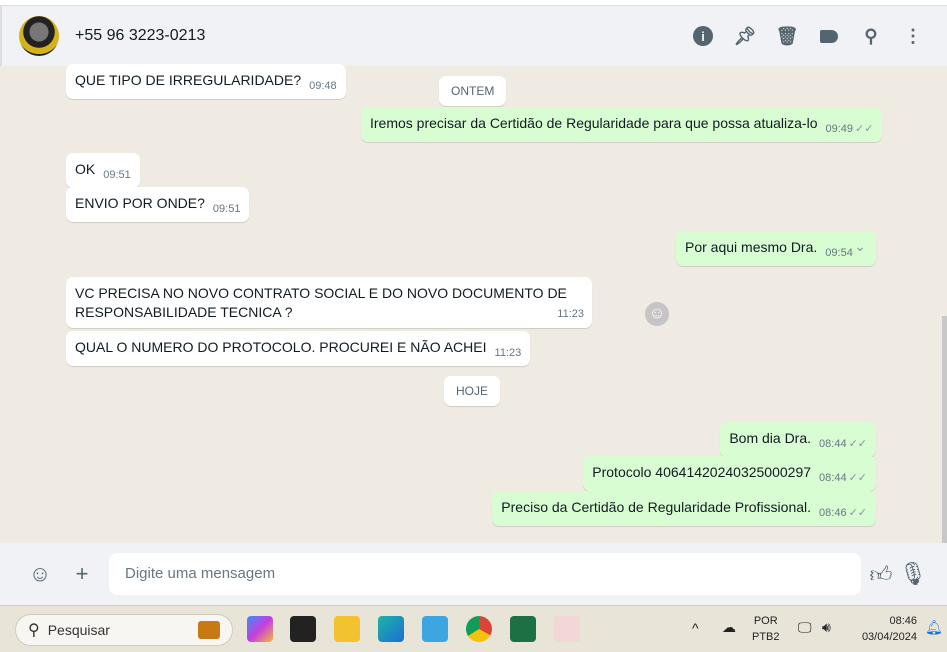 The width and height of the screenshot is (947, 652). I want to click on task-view-icon, so click(303, 629).